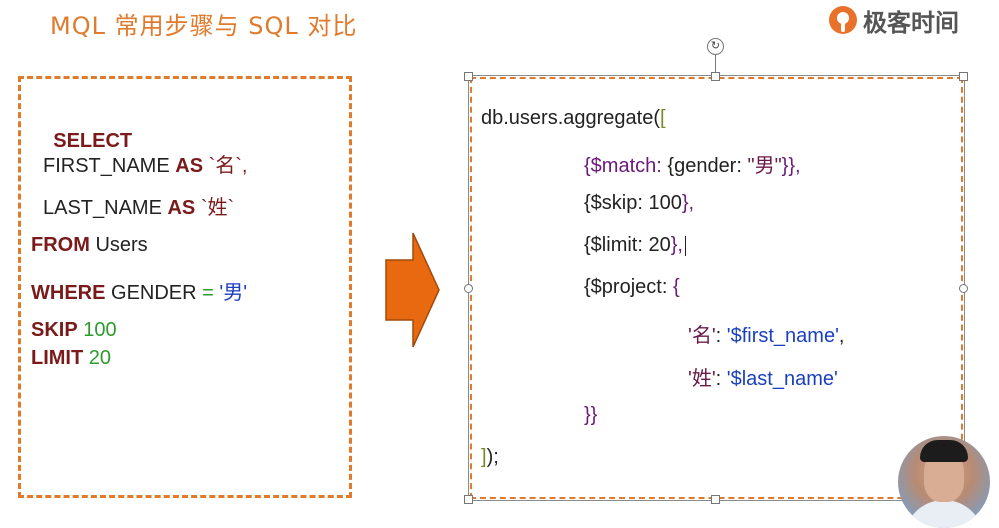 Image resolution: width=999 pixels, height=528 pixels. I want to click on brand-logo: 极客时间, so click(894, 20).